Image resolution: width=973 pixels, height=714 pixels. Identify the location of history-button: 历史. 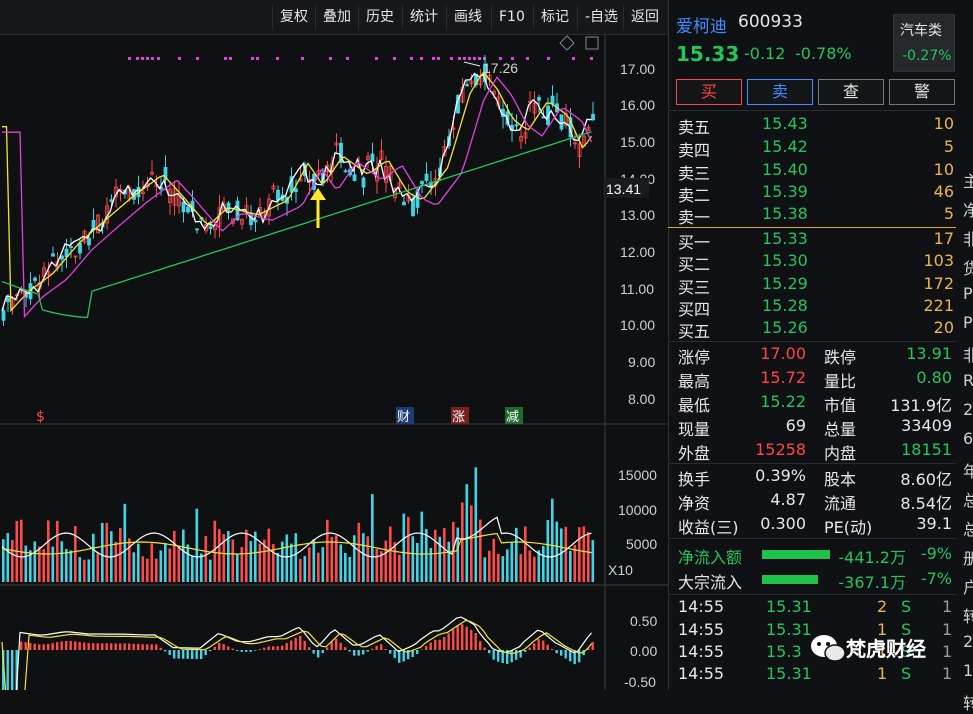
(379, 17).